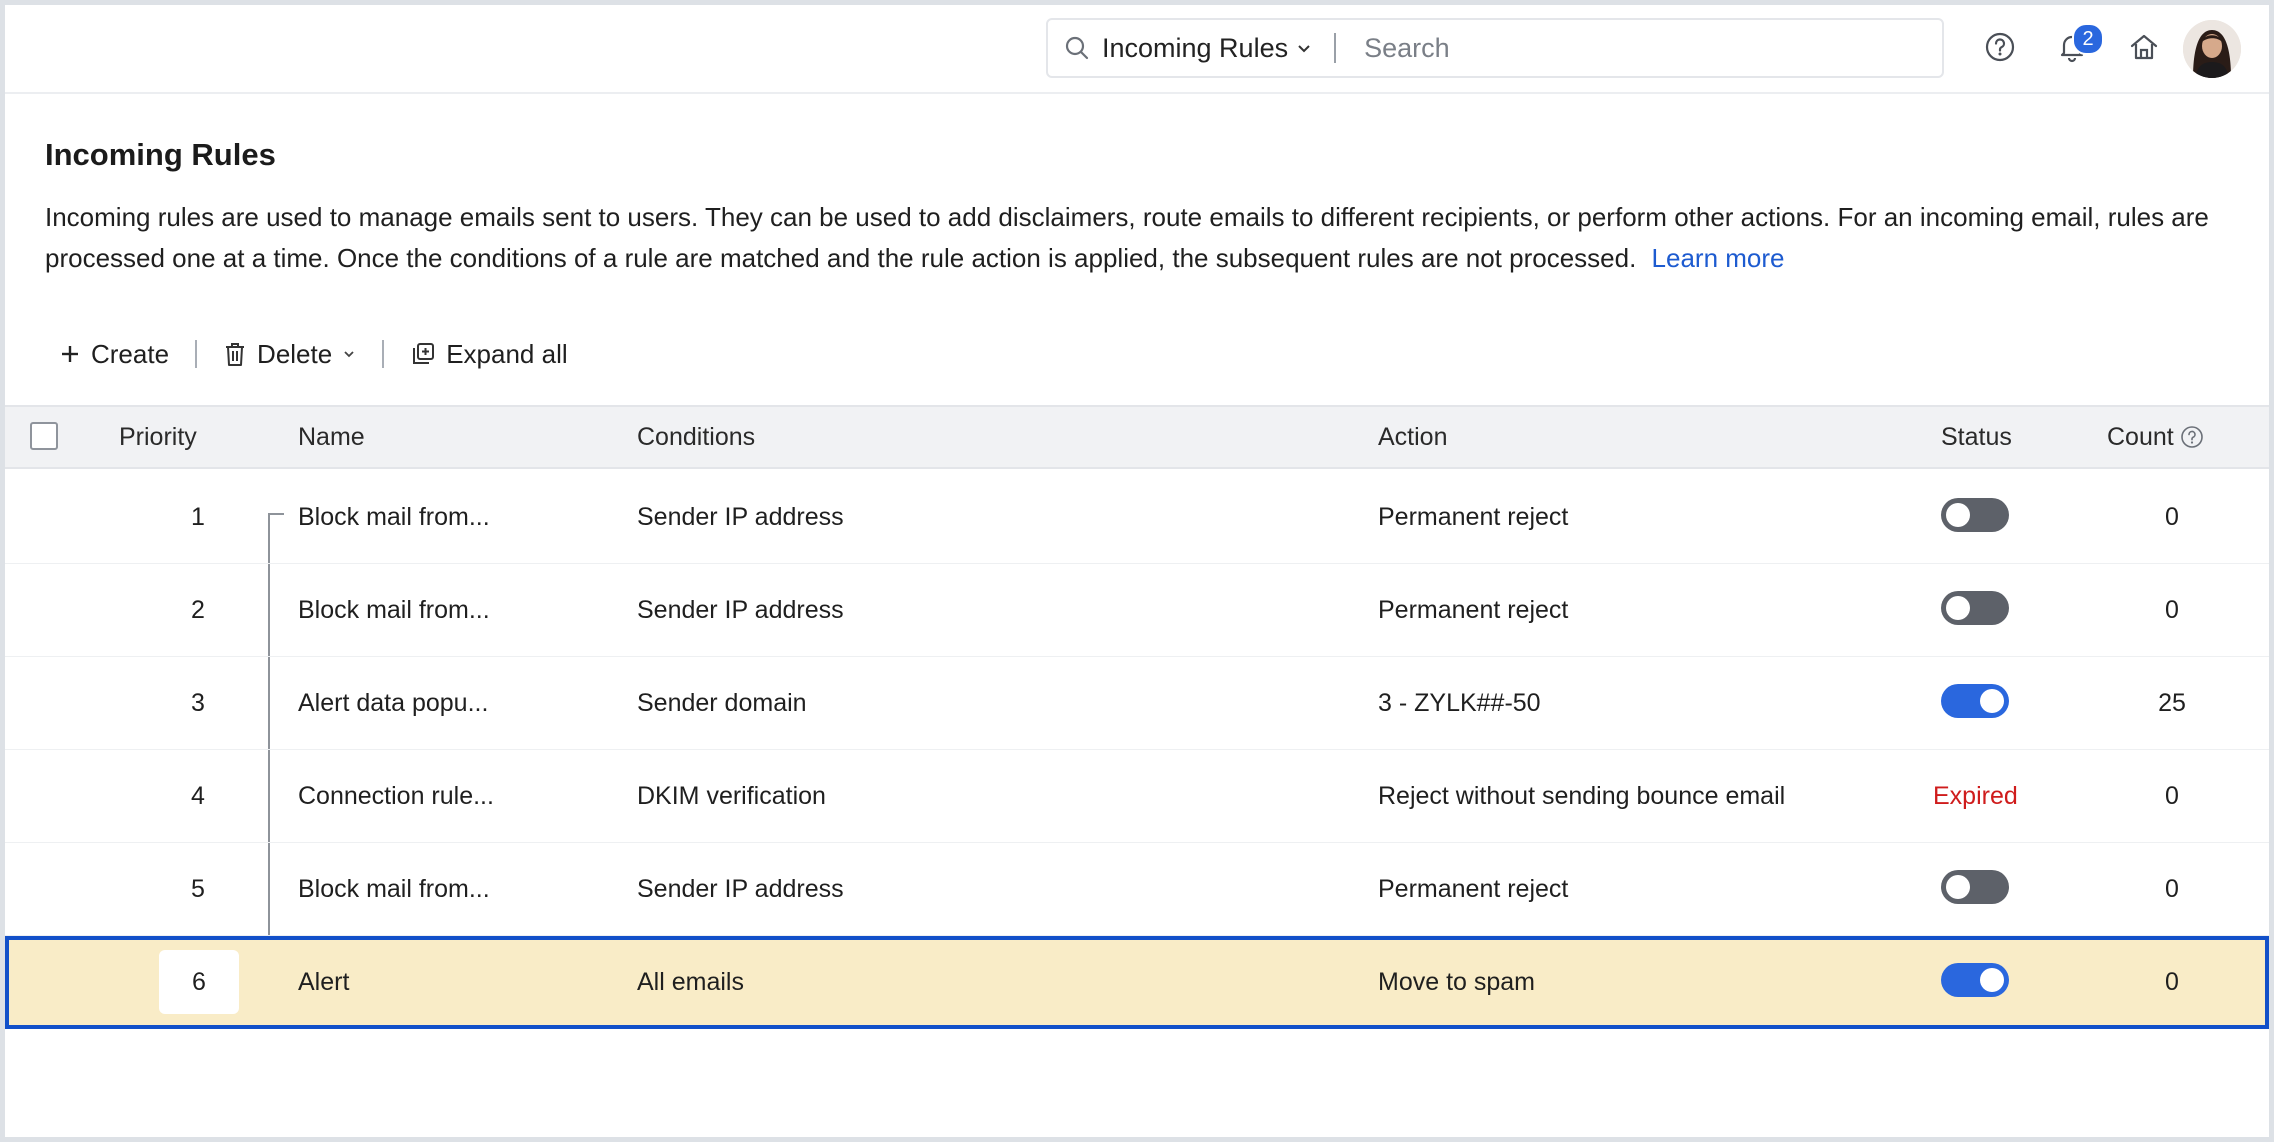 The image size is (2274, 1142). Describe the element at coordinates (690, 982) in the screenshot. I see `row-conditions: All emails` at that location.